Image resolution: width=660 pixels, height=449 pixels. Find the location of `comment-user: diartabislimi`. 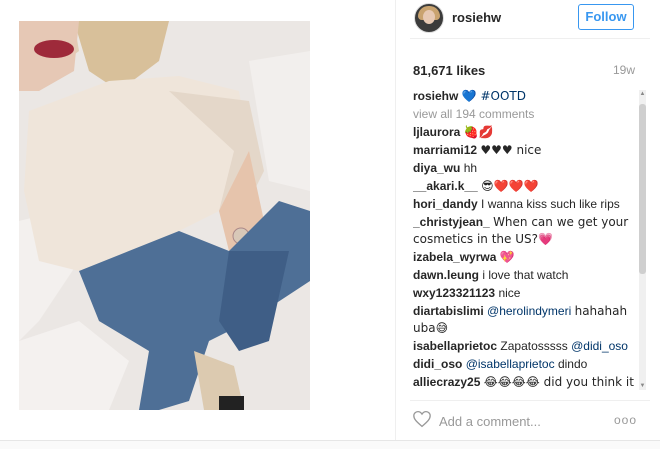

comment-user: diartabislimi is located at coordinates (448, 311).